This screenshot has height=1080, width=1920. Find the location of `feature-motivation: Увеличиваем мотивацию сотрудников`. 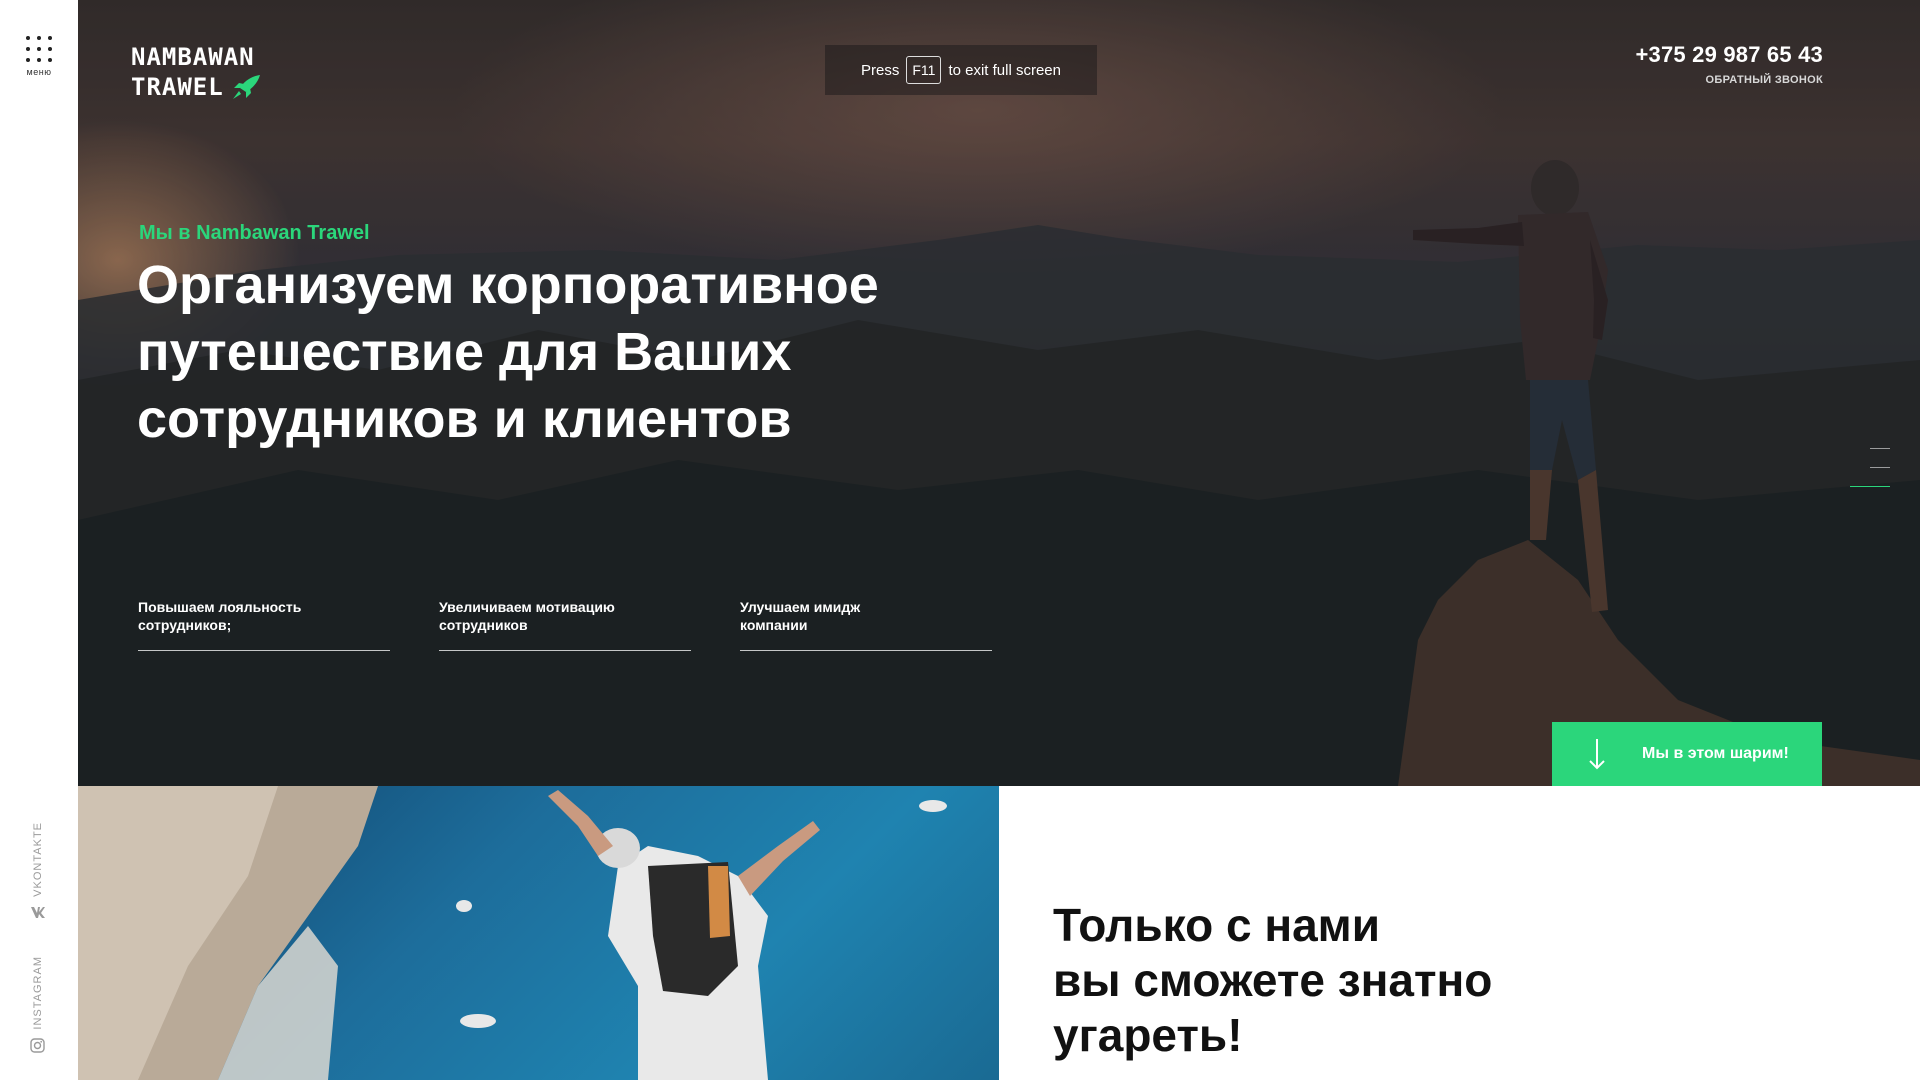

feature-motivation: Увеличиваем мотивацию сотрудников is located at coordinates (565, 624).